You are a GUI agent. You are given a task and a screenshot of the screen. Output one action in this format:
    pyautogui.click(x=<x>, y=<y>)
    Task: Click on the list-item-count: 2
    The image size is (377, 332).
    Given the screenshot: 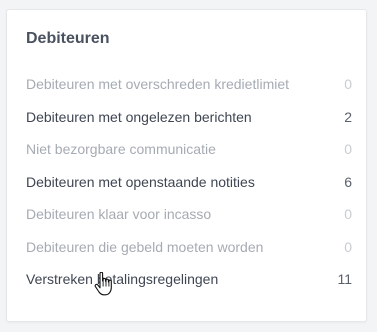 What is the action you would take?
    pyautogui.click(x=348, y=116)
    